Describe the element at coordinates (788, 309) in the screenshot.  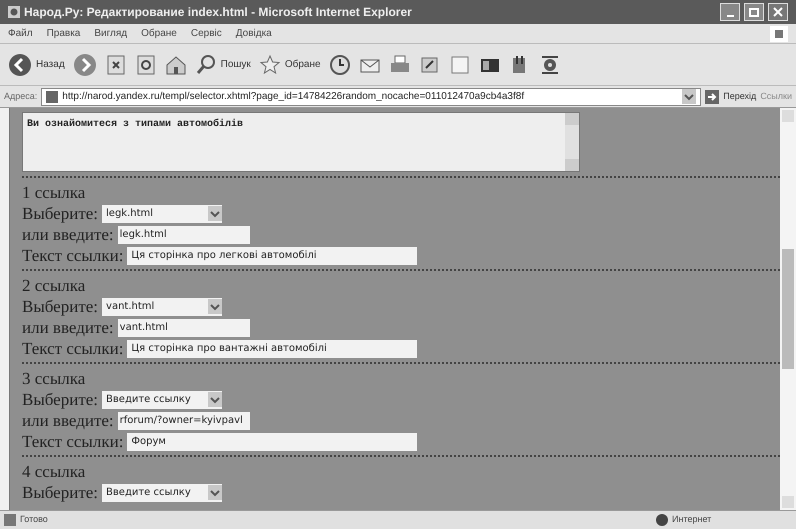
I see `scrollbar` at that location.